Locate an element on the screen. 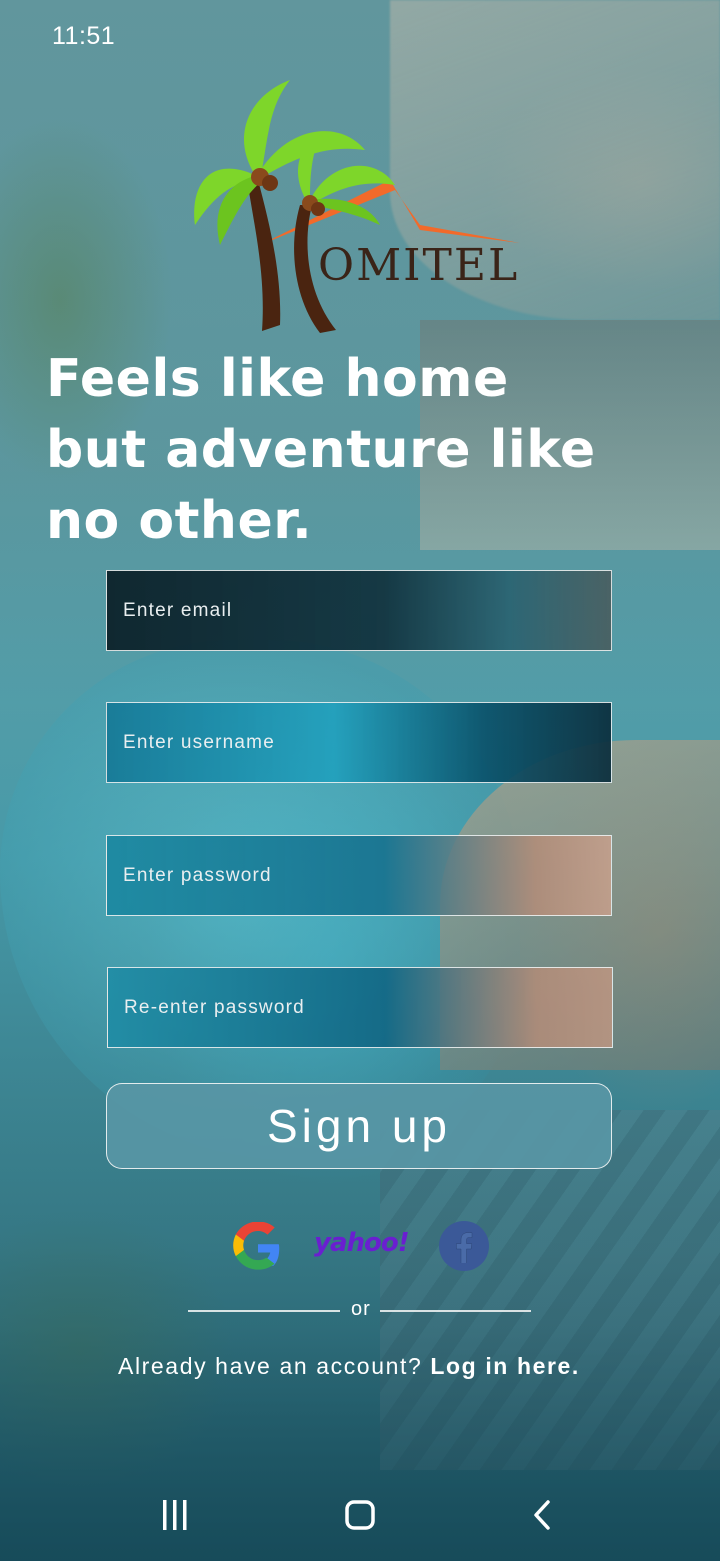 The height and width of the screenshot is (1561, 720). login-prompt-line: Already have an account? Log in here. is located at coordinates (349, 1366).